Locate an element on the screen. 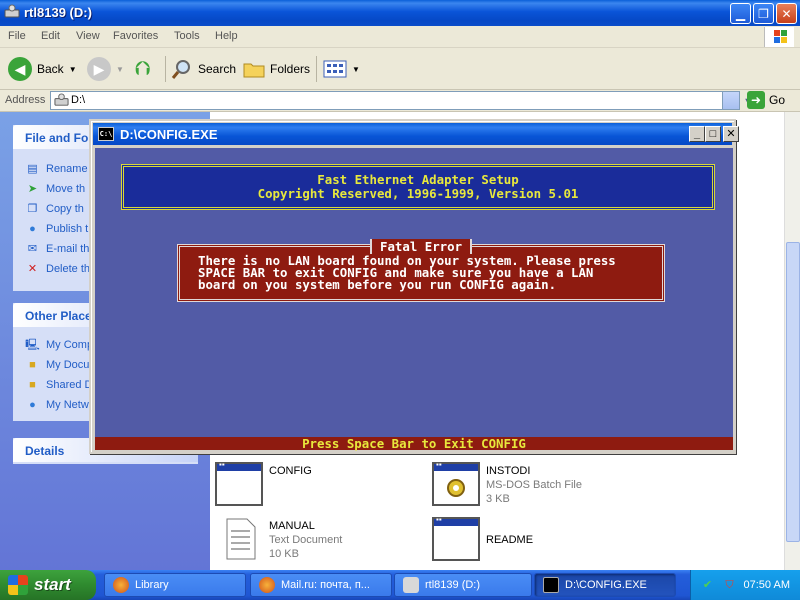 The image size is (800, 600). chevron-down-icon: ▼ is located at coordinates (356, 69).